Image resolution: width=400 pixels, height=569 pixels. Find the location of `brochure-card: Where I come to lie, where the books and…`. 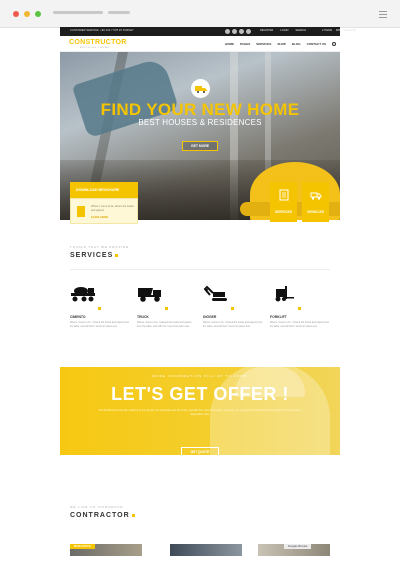

brochure-card: Where I come to lie, where the books and… is located at coordinates (104, 211).